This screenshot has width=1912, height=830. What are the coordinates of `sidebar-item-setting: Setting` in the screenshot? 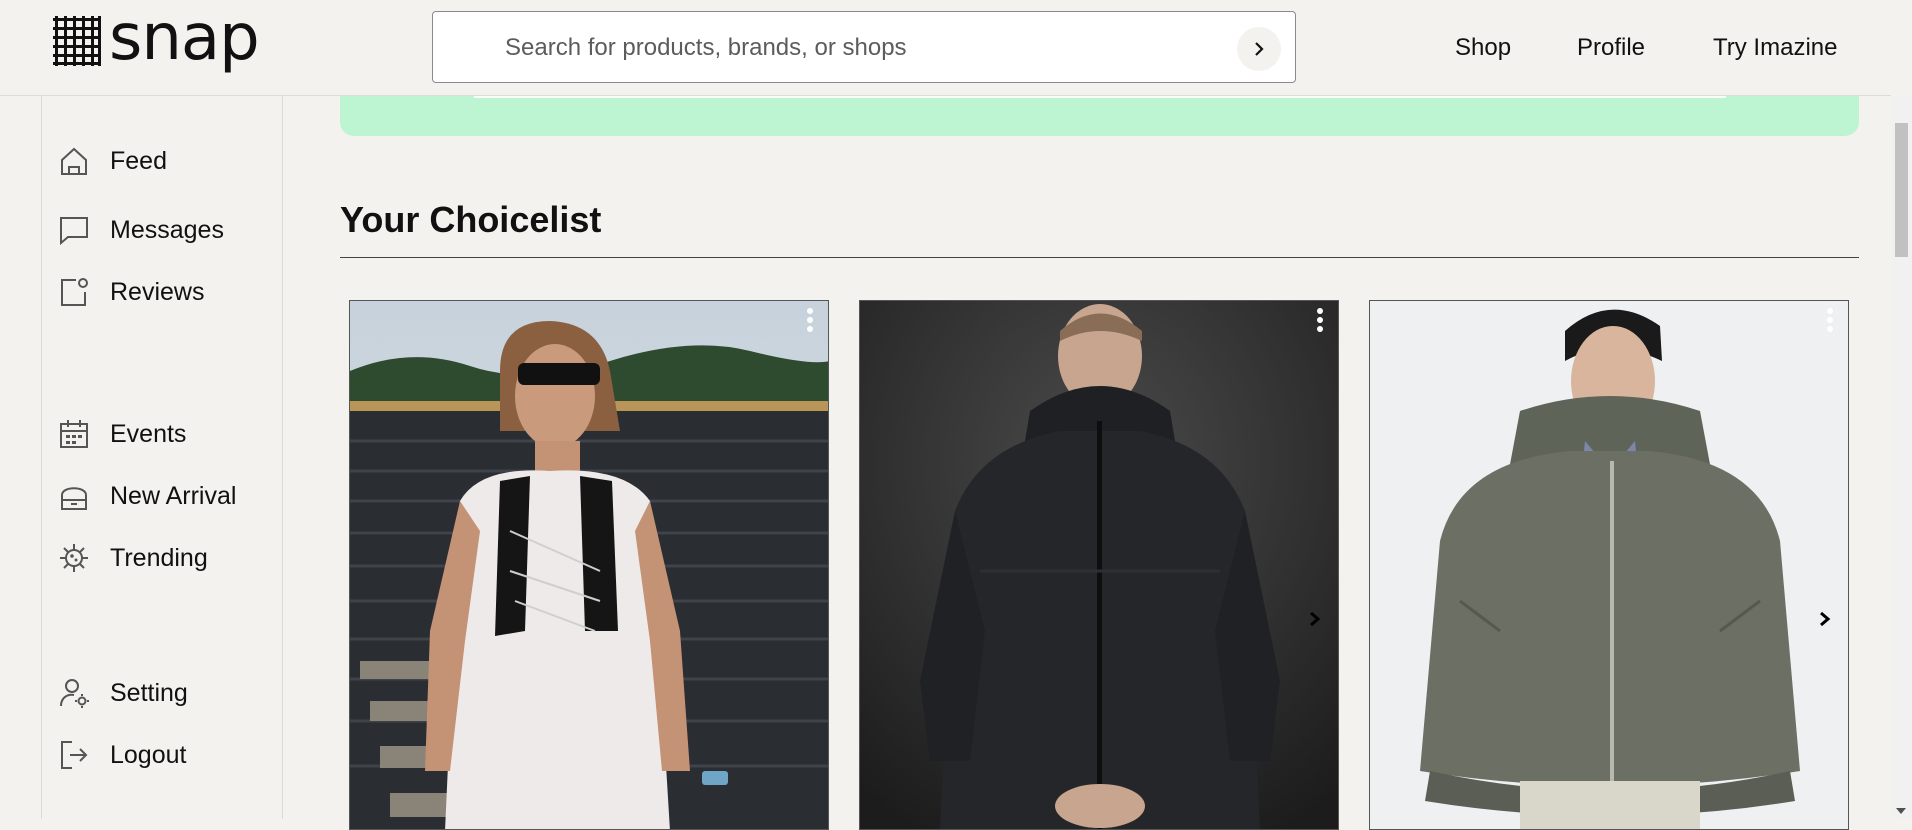 It's located at (122, 693).